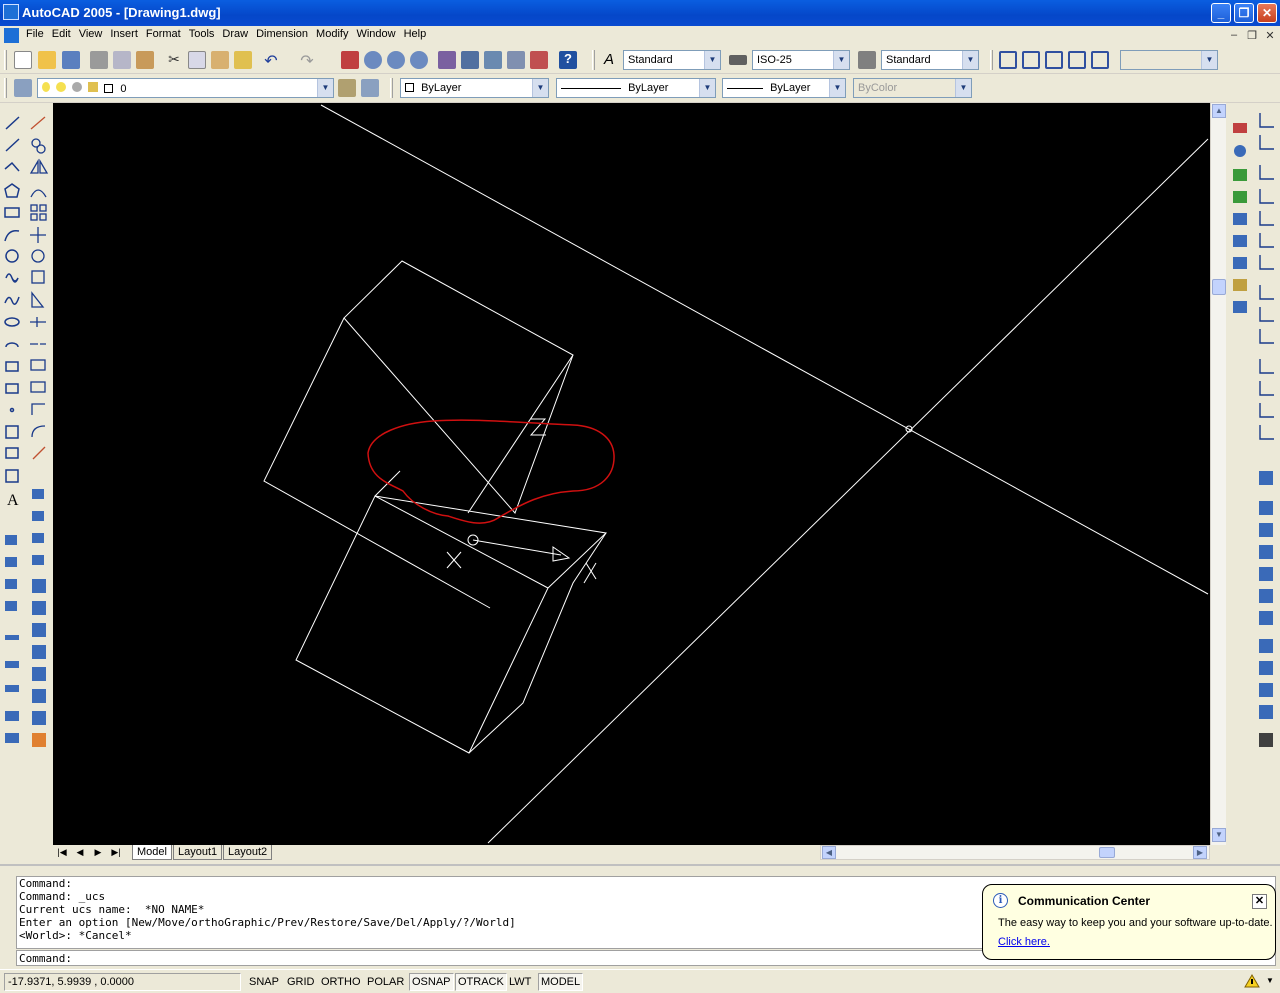  I want to click on polygonal-viewport-icon, so click(1054, 60).